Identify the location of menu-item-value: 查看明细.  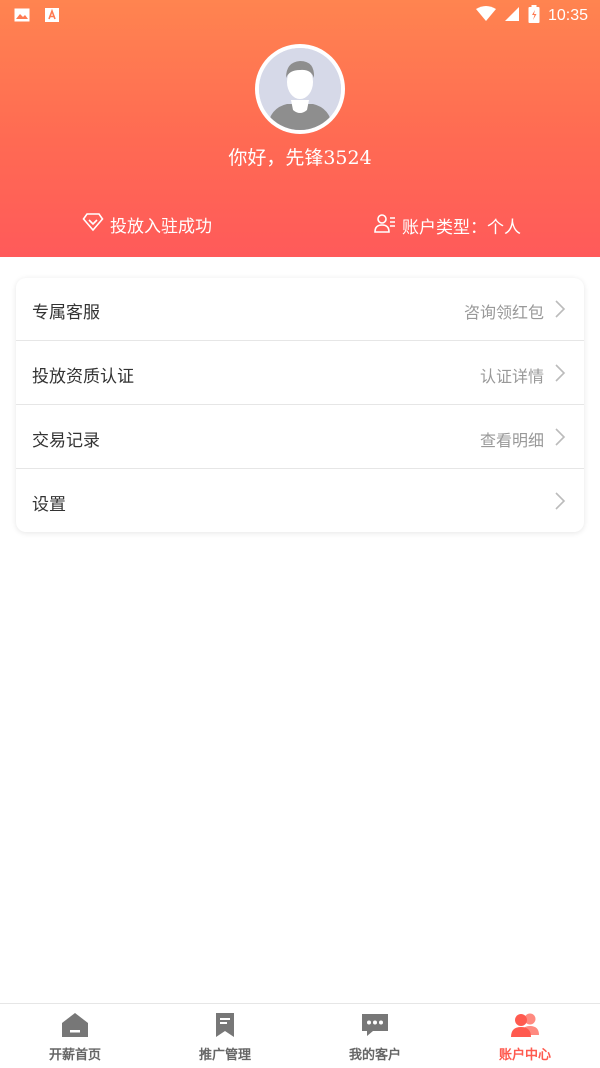
(511, 440).